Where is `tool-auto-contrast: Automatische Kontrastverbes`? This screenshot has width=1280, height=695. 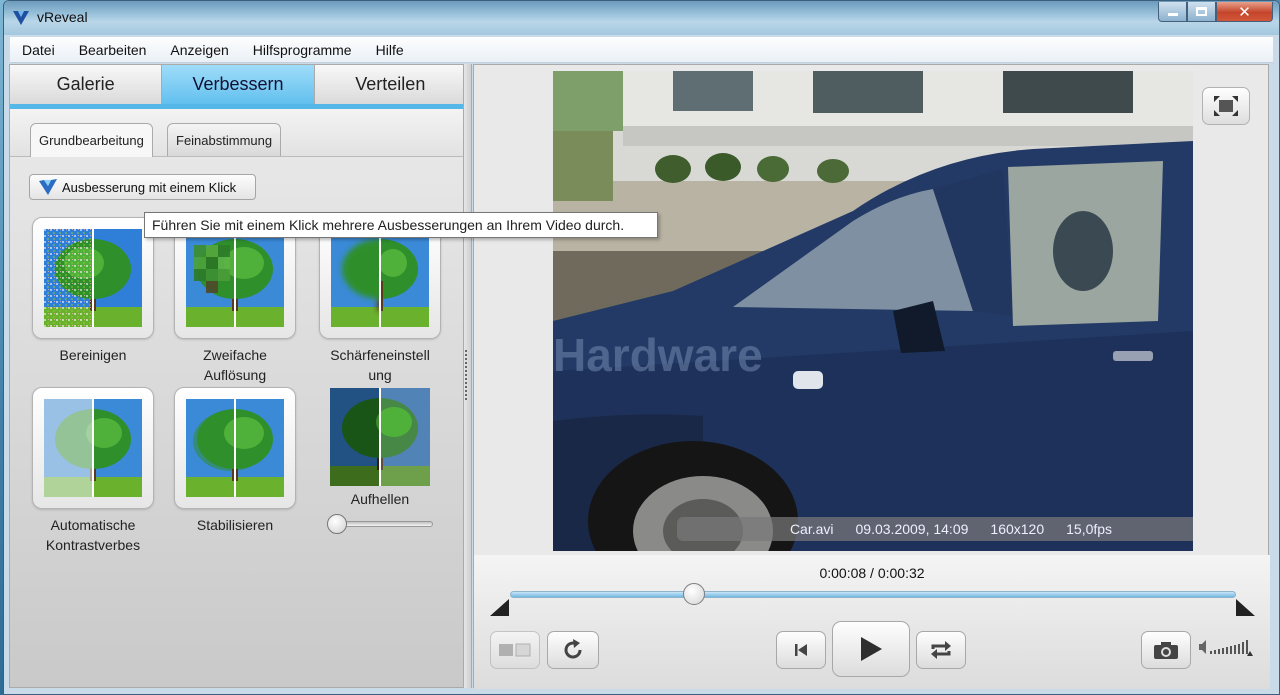
tool-auto-contrast: Automatische Kontrastverbes is located at coordinates (93, 471).